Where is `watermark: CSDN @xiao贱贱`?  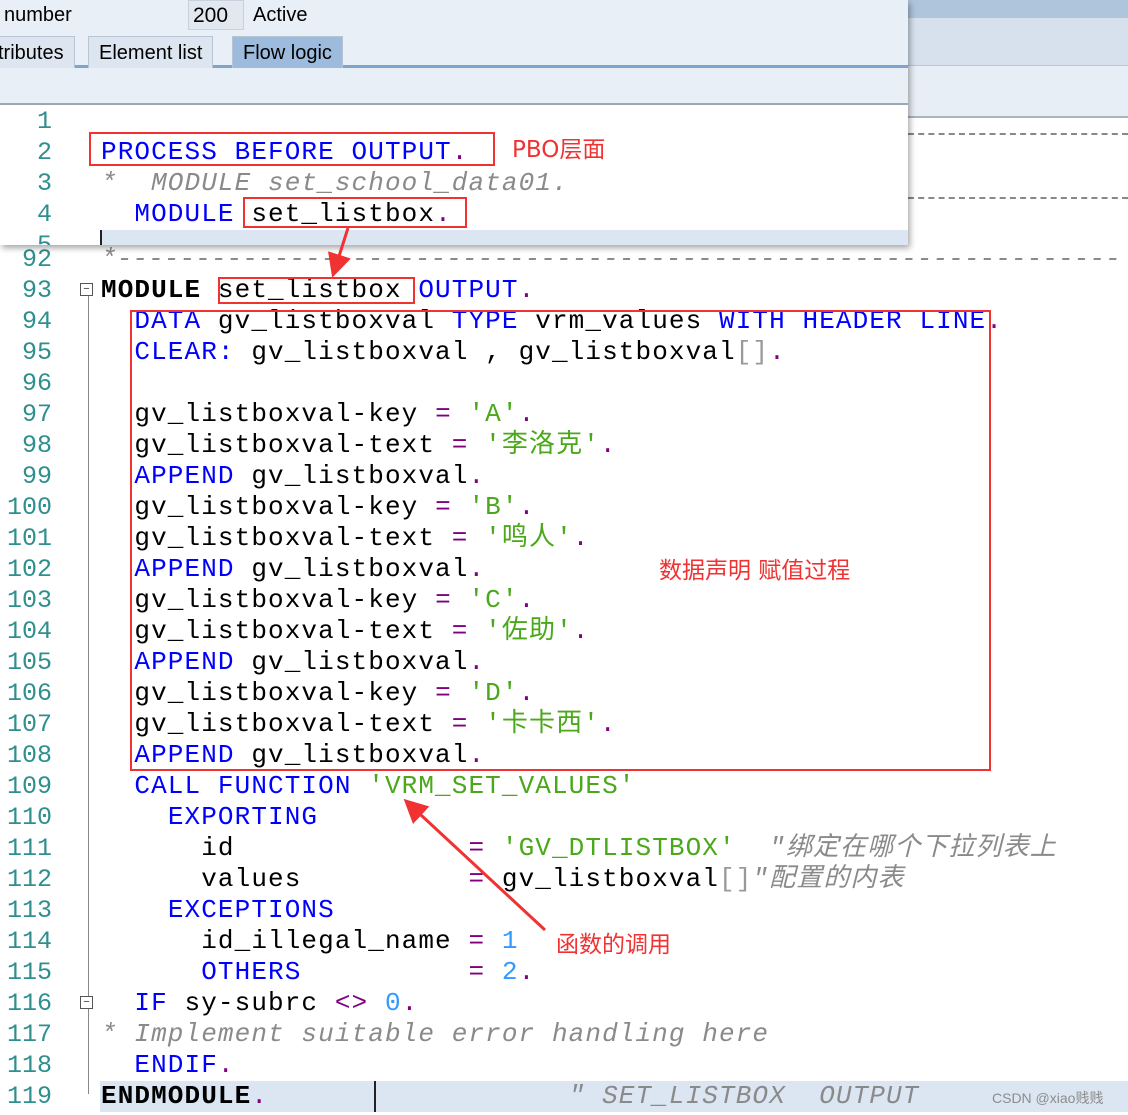 watermark: CSDN @xiao贱贱 is located at coordinates (1048, 1098).